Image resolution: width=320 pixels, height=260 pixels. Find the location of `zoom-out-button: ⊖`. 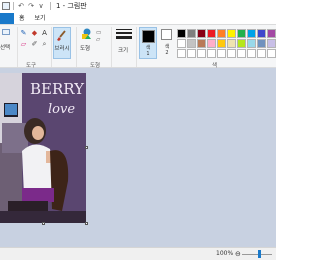

zoom-out-button: ⊖ is located at coordinates (238, 254).